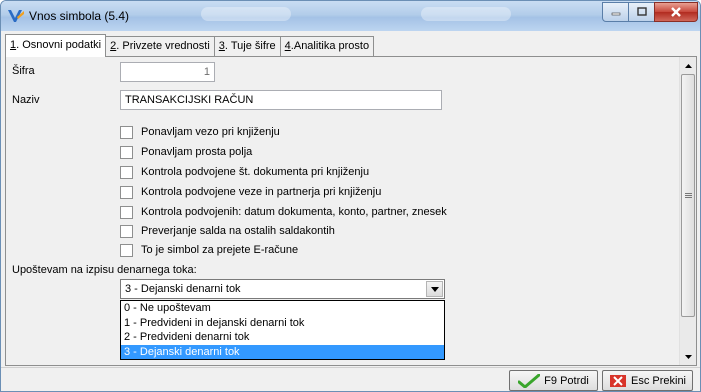 Image resolution: width=701 pixels, height=392 pixels. I want to click on app-icon, so click(16, 16).